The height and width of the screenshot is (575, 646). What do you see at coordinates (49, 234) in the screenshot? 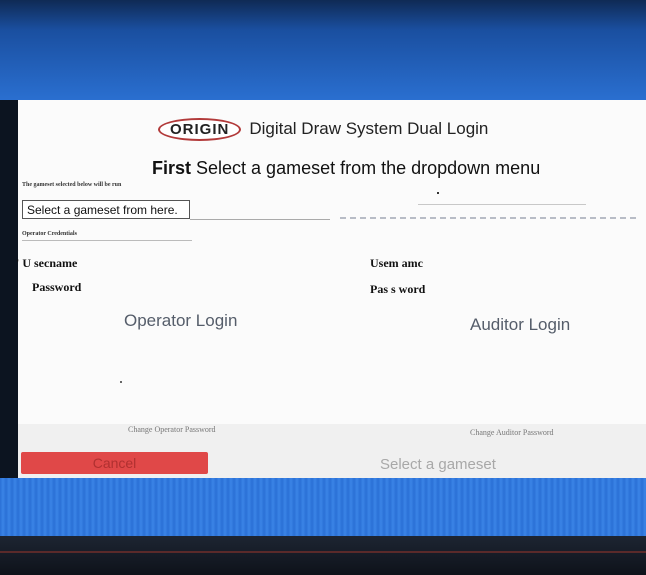
I see `operator-credentials-label: Operator Credentials` at bounding box center [49, 234].